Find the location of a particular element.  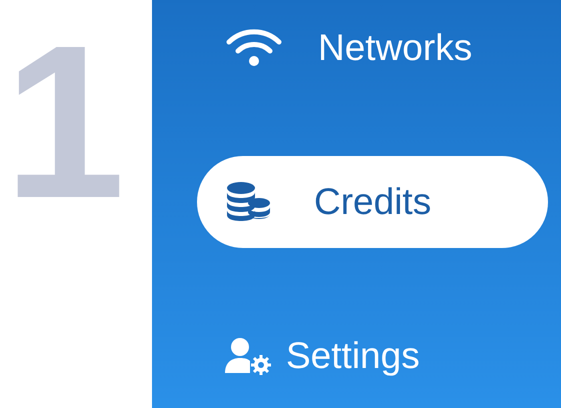

user-gear-icon is located at coordinates (248, 356).